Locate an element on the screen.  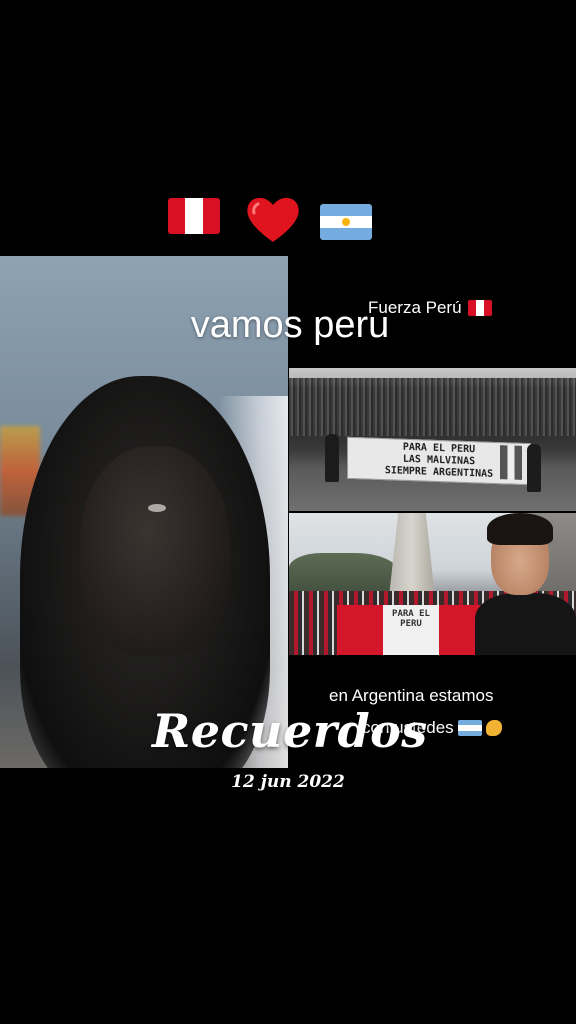
man-hair is located at coordinates (520, 529).